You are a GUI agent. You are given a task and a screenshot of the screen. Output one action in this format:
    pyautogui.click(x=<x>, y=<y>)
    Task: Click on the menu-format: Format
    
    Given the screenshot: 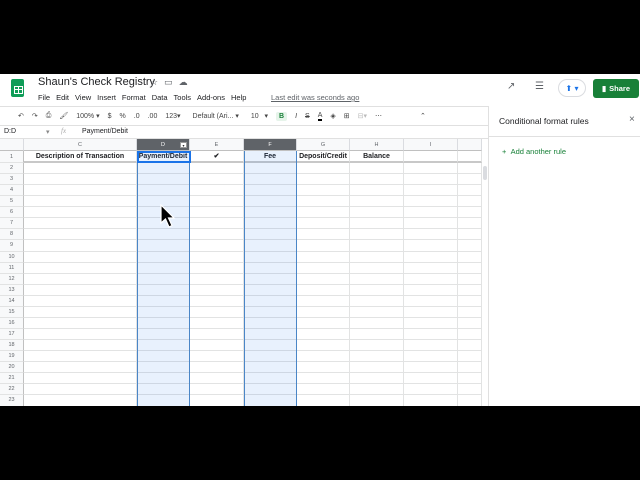 What is the action you would take?
    pyautogui.click(x=134, y=97)
    